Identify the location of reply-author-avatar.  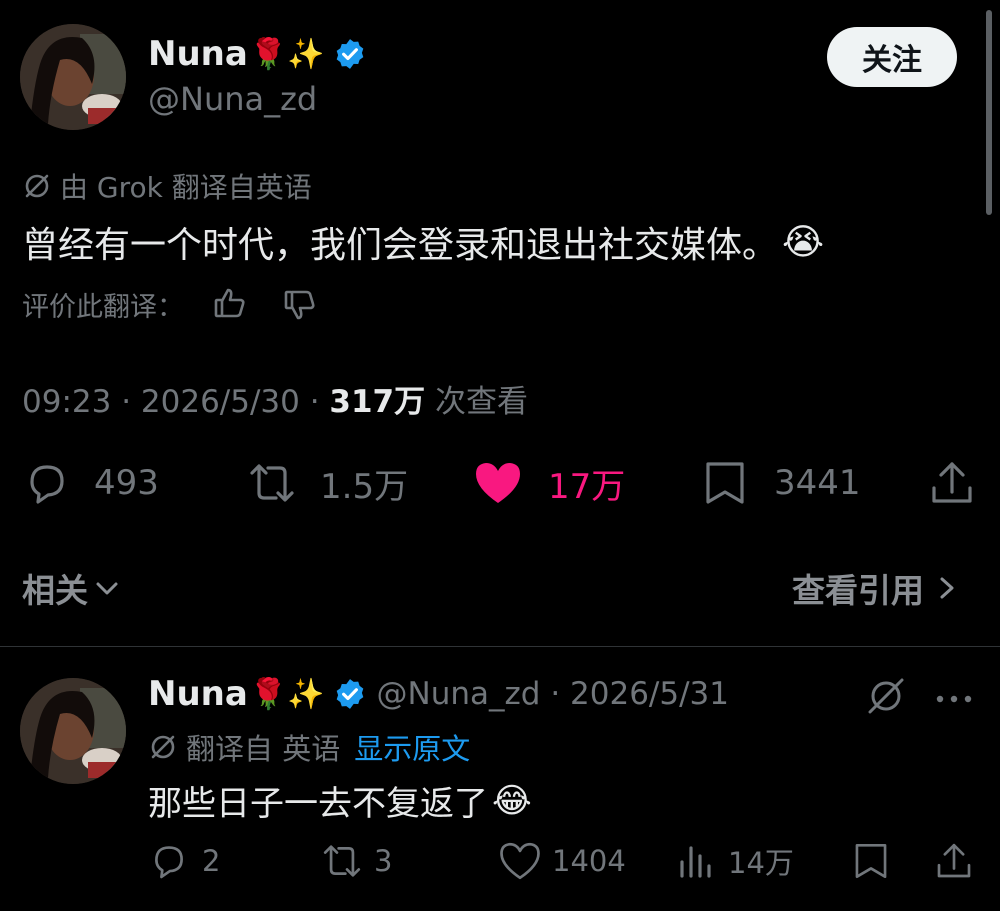
(73, 731).